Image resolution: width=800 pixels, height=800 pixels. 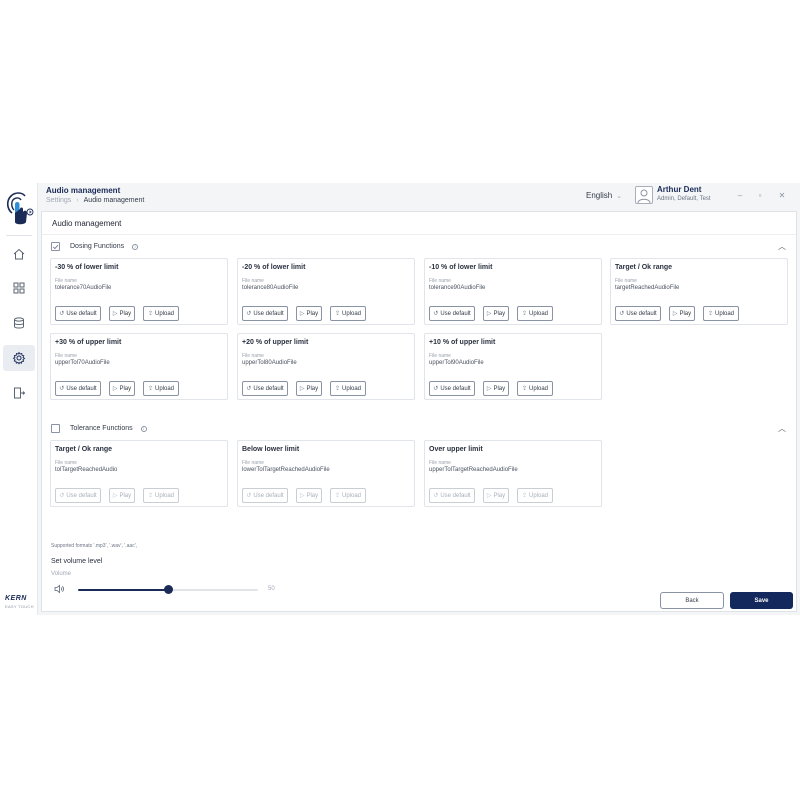 I want to click on back-button: Back, so click(x=692, y=600).